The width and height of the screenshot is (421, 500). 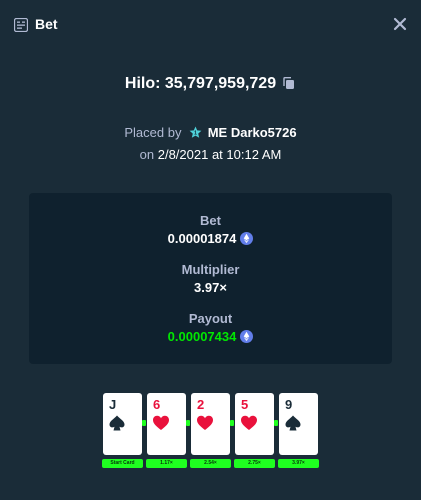 What do you see at coordinates (254, 463) in the screenshot?
I see `card-multiplier-chip: 2.75×` at bounding box center [254, 463].